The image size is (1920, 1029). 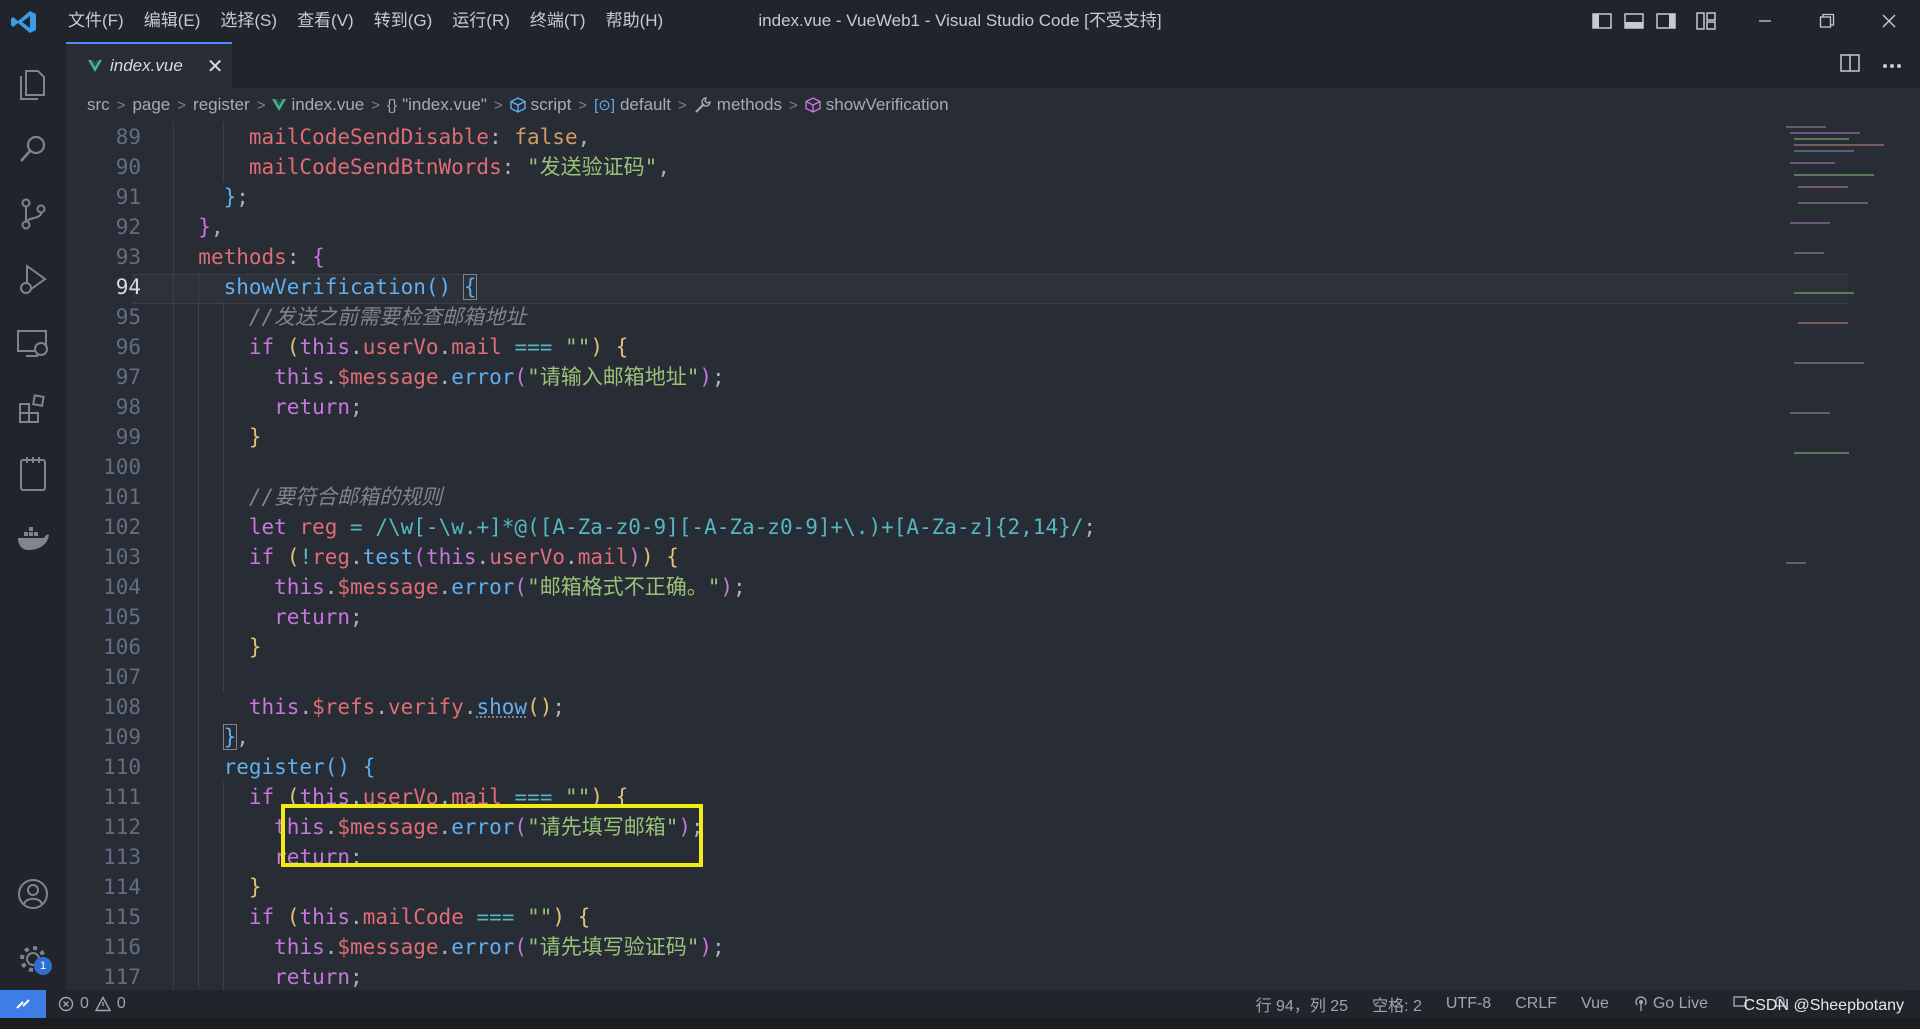 I want to click on notes-icon, so click(x=33, y=474).